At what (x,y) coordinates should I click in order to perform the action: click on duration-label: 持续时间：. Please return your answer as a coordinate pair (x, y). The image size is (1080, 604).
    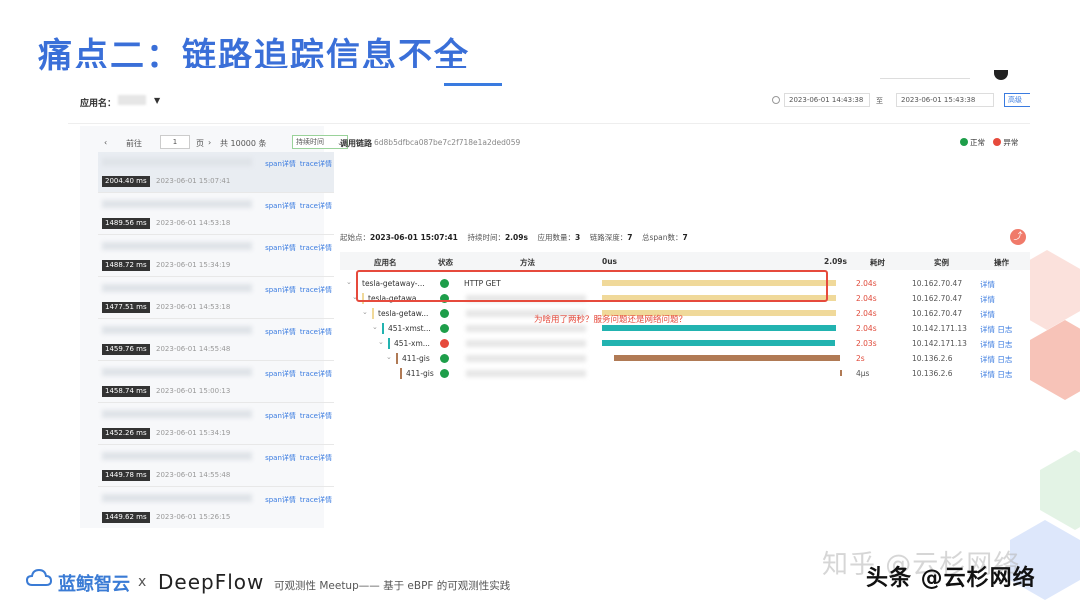
    Looking at the image, I should click on (486, 237).